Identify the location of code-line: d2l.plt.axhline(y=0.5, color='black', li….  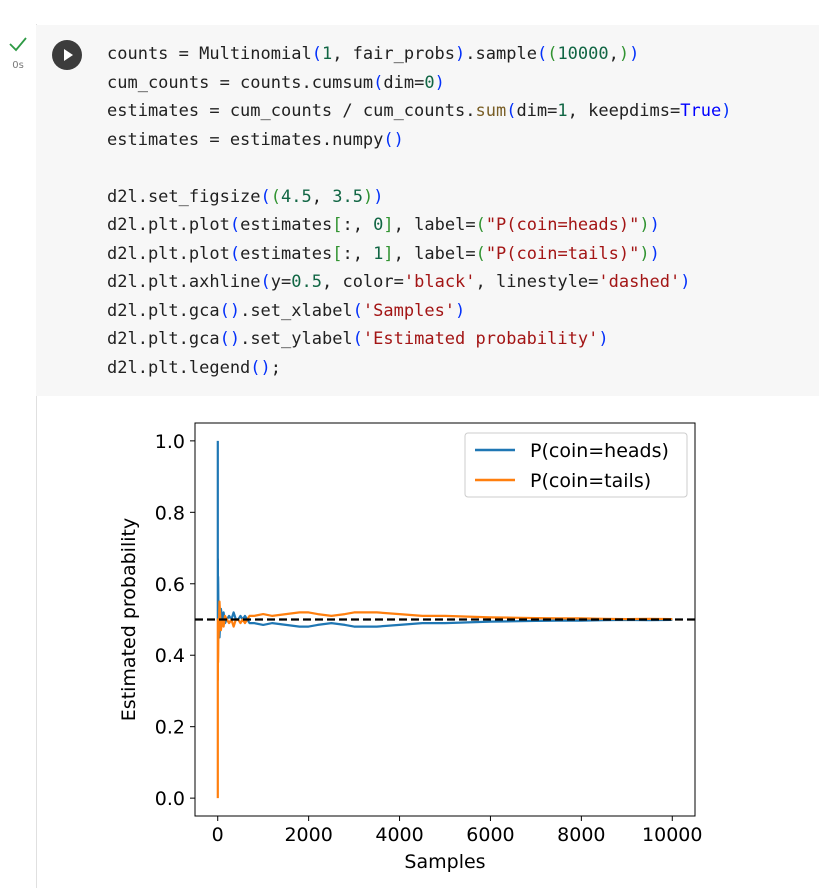
(419, 282).